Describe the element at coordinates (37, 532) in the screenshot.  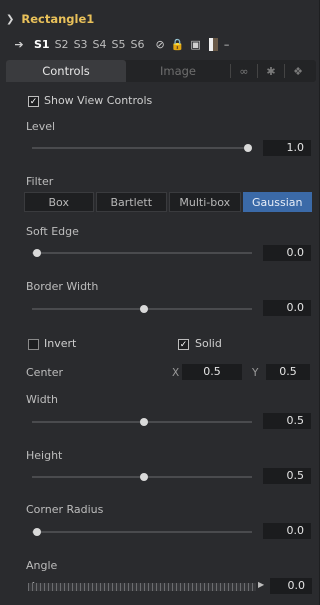
I see `corner-radius-slider-handle` at that location.